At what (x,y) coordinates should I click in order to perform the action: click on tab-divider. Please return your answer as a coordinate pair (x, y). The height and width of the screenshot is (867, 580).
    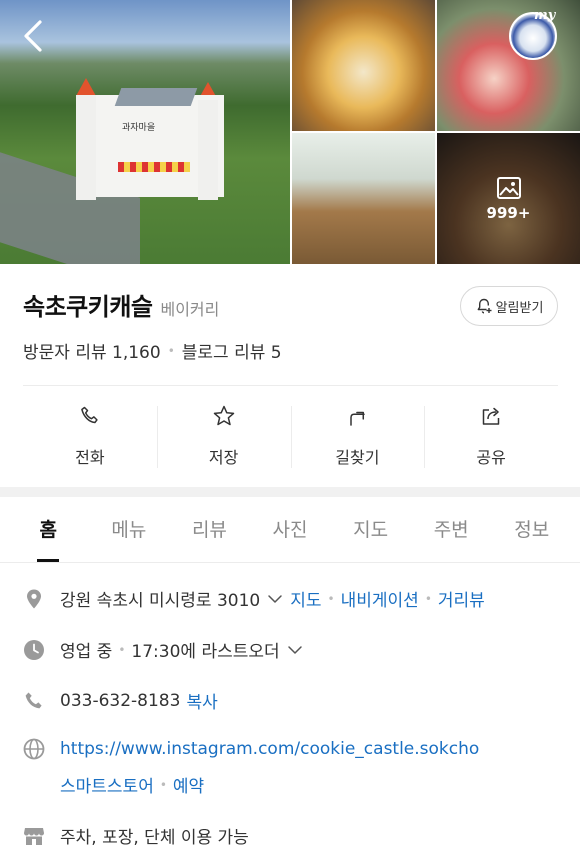
    Looking at the image, I should click on (290, 562).